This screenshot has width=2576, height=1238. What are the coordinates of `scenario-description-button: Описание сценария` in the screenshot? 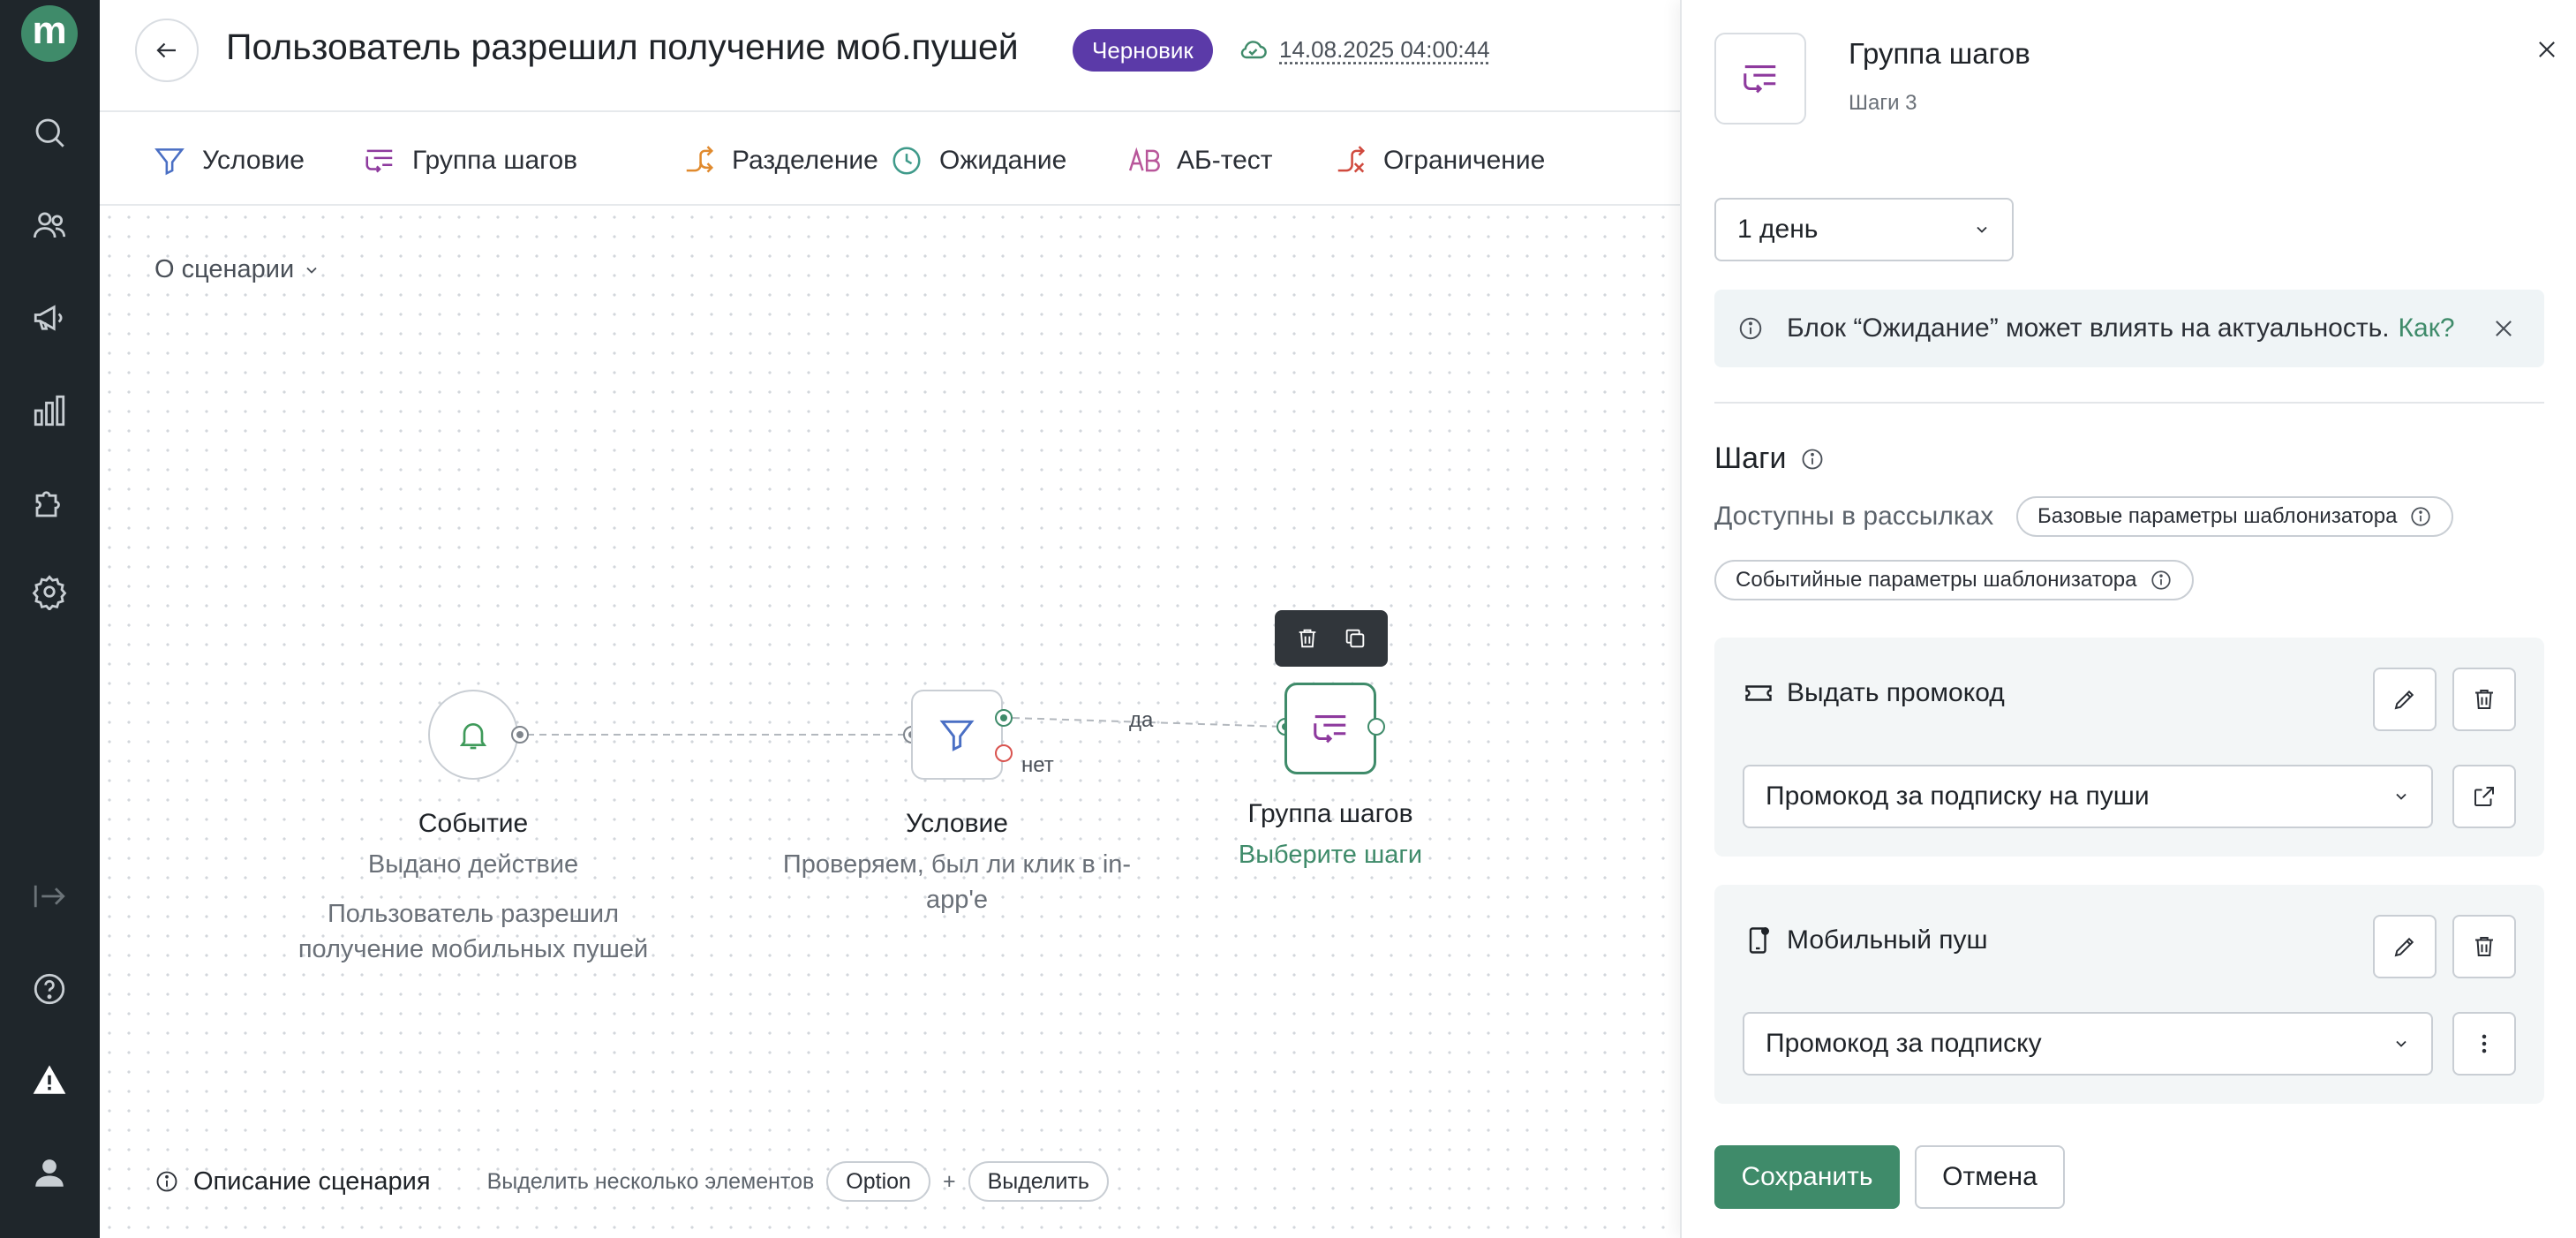 It's located at (292, 1181).